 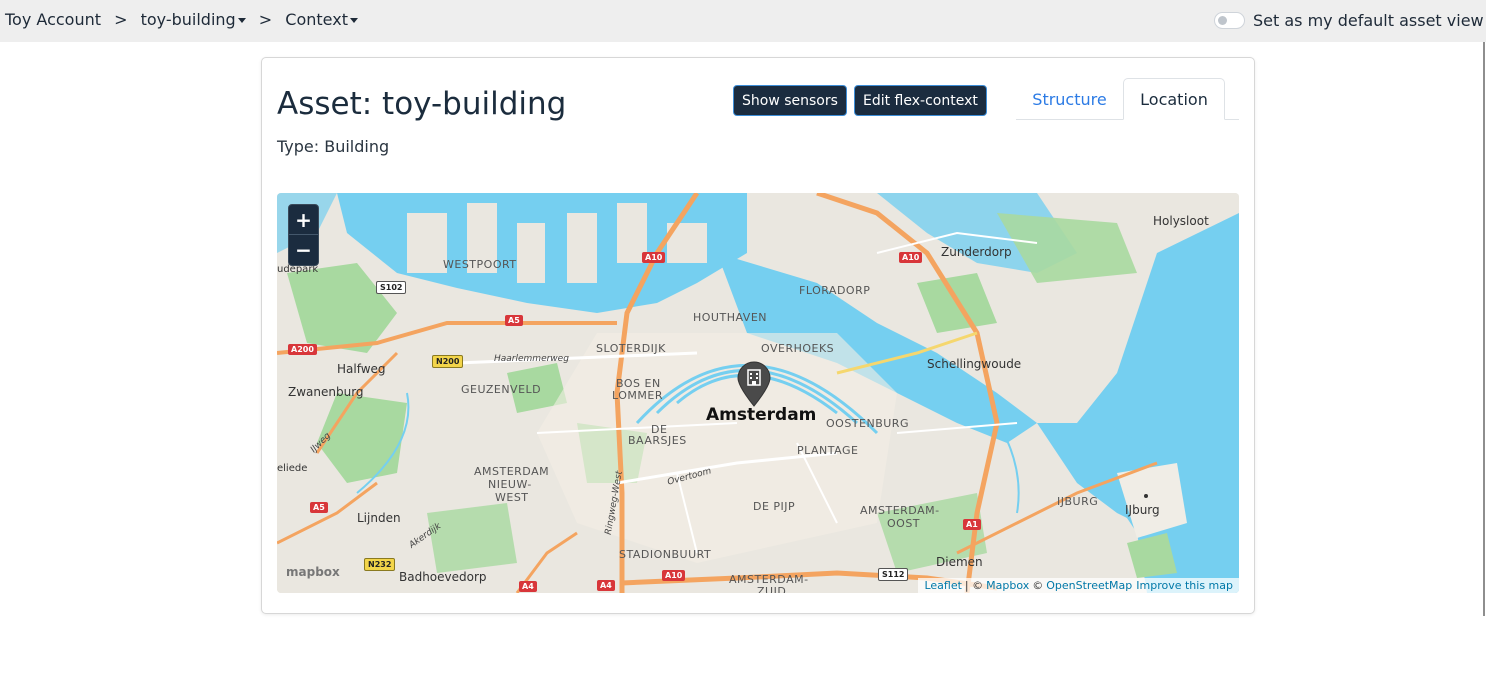 I want to click on map-label-amsterdam-nieuw-west-2: NIEUW-, so click(x=510, y=484).